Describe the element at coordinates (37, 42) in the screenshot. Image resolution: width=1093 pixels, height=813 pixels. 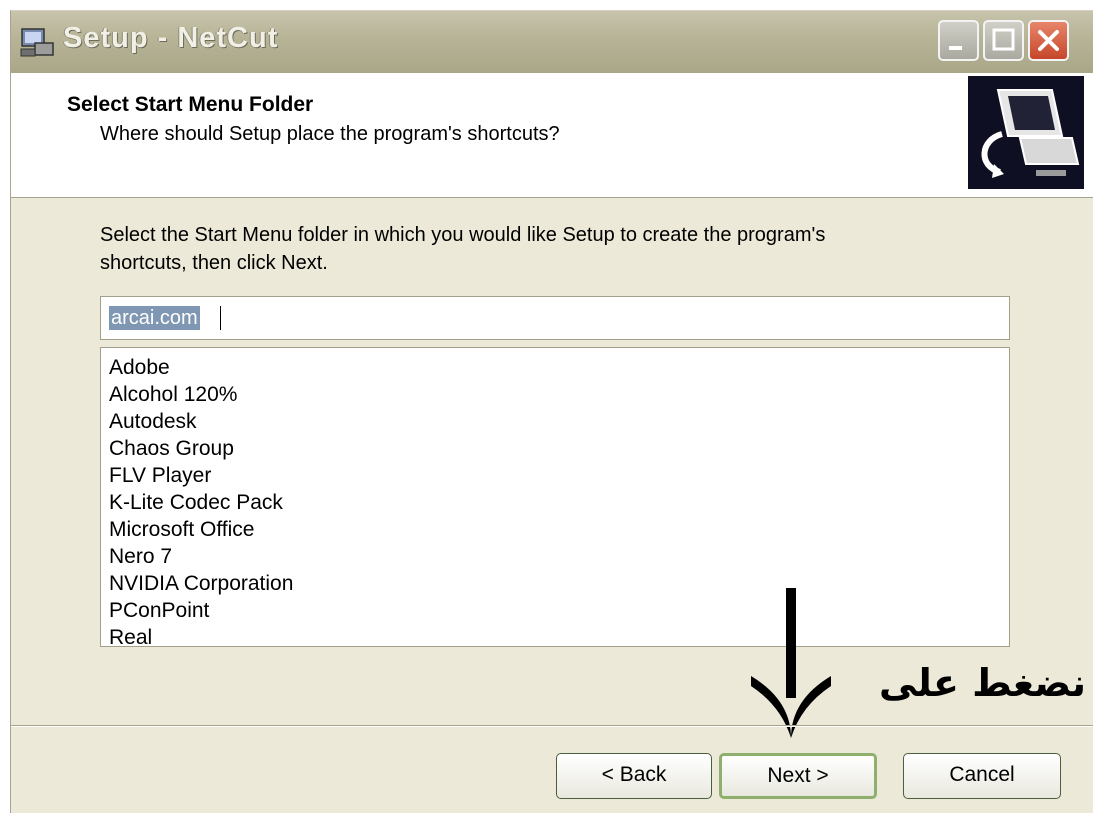
I see `setup-computer-icon` at that location.